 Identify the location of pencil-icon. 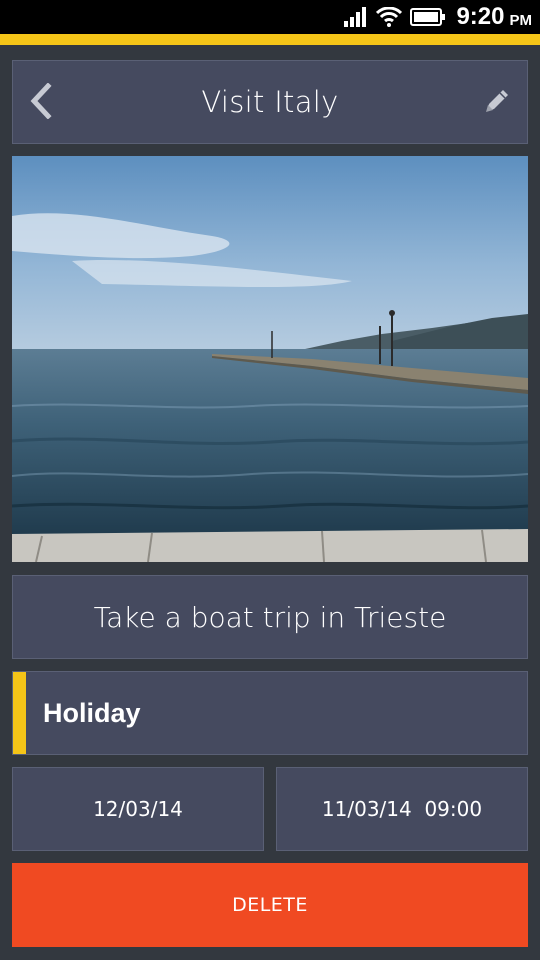
(497, 103).